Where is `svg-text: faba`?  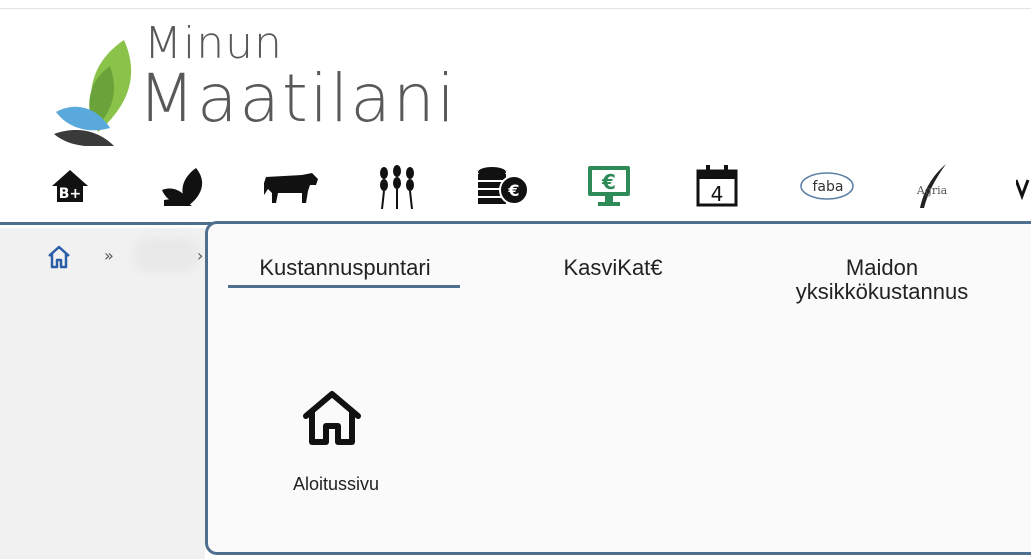 svg-text: faba is located at coordinates (828, 187).